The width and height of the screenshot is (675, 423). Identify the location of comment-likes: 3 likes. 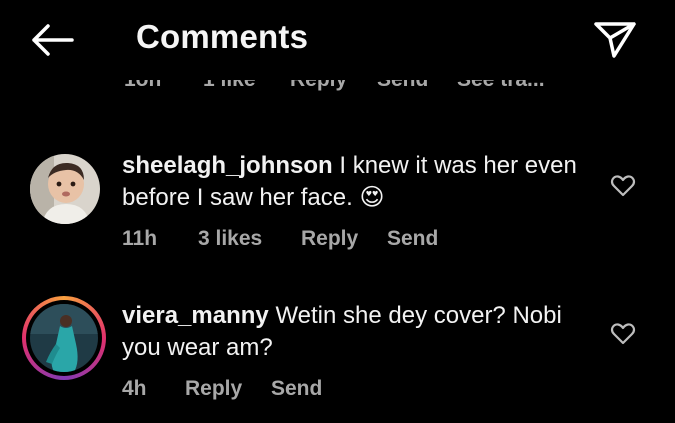
(230, 239).